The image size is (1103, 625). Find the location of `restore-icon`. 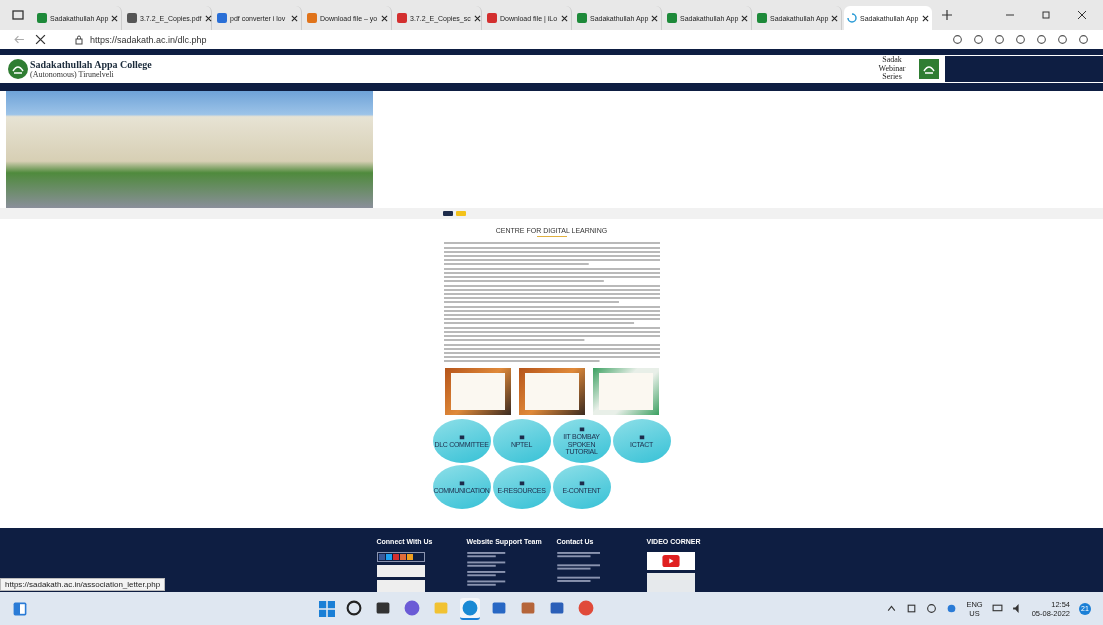

restore-icon is located at coordinates (1046, 15).